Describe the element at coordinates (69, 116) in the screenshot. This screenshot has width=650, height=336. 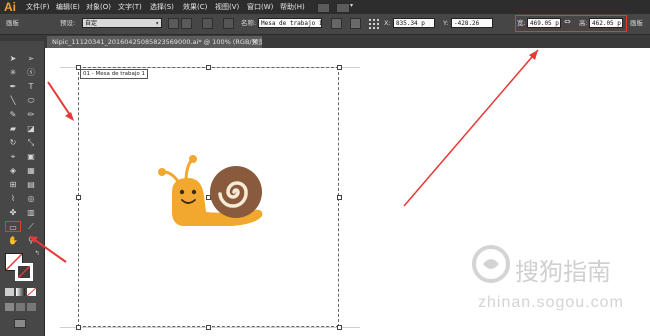
I see `arrow-head-icon` at that location.